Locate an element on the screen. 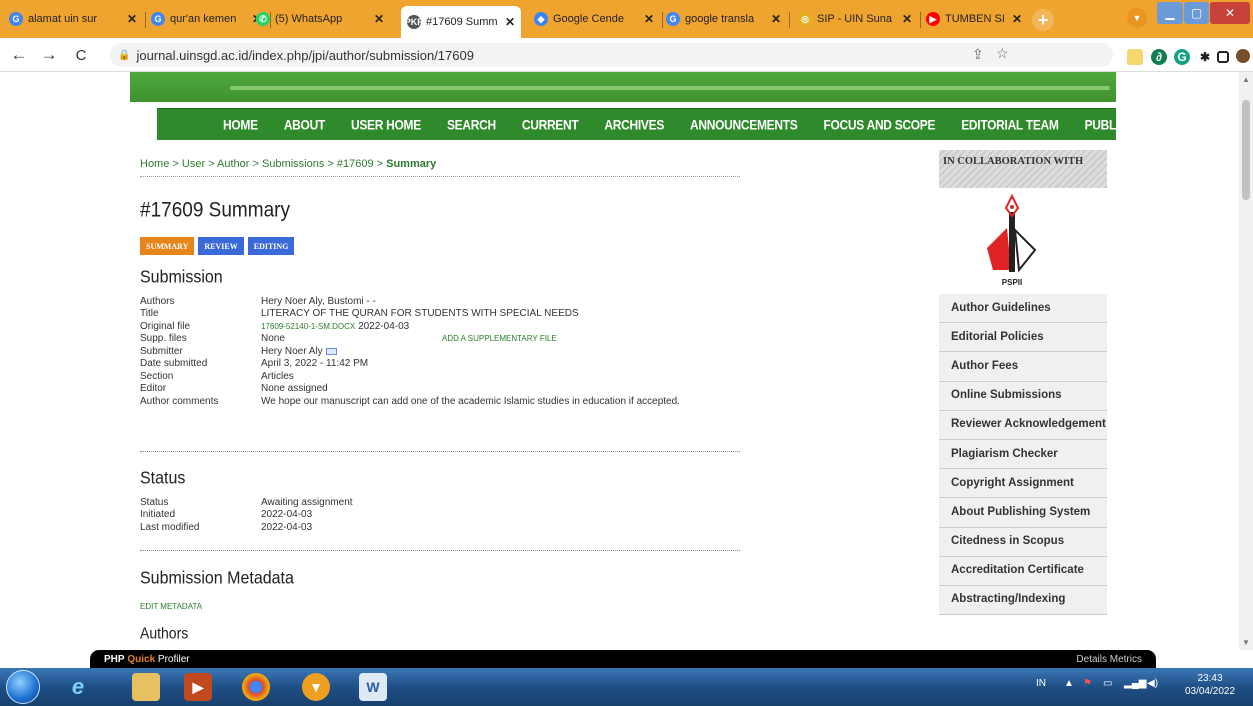 The image size is (1253, 706). detail-value-wrap: Hery Noer Aly is located at coordinates (500, 351).